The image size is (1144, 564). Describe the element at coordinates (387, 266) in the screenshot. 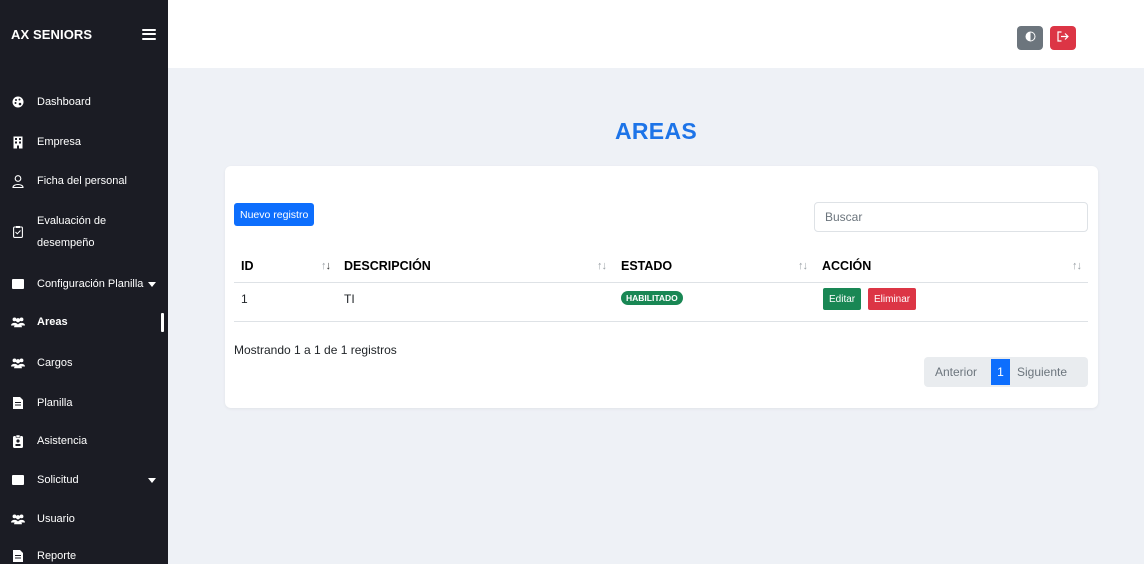

I see `column-header-descripcion: DESCRIPCIÓN` at that location.